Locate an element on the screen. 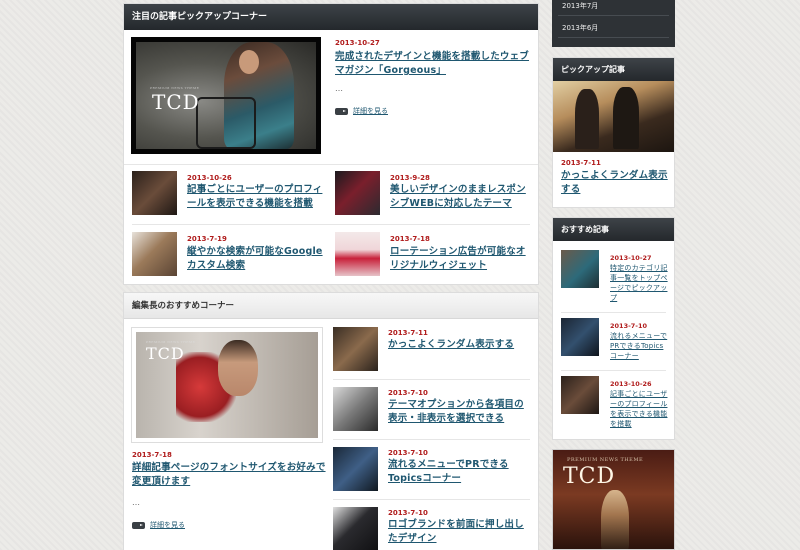  article-title: ロゴブランドを前面に押し出したデザイン is located at coordinates (460, 532).